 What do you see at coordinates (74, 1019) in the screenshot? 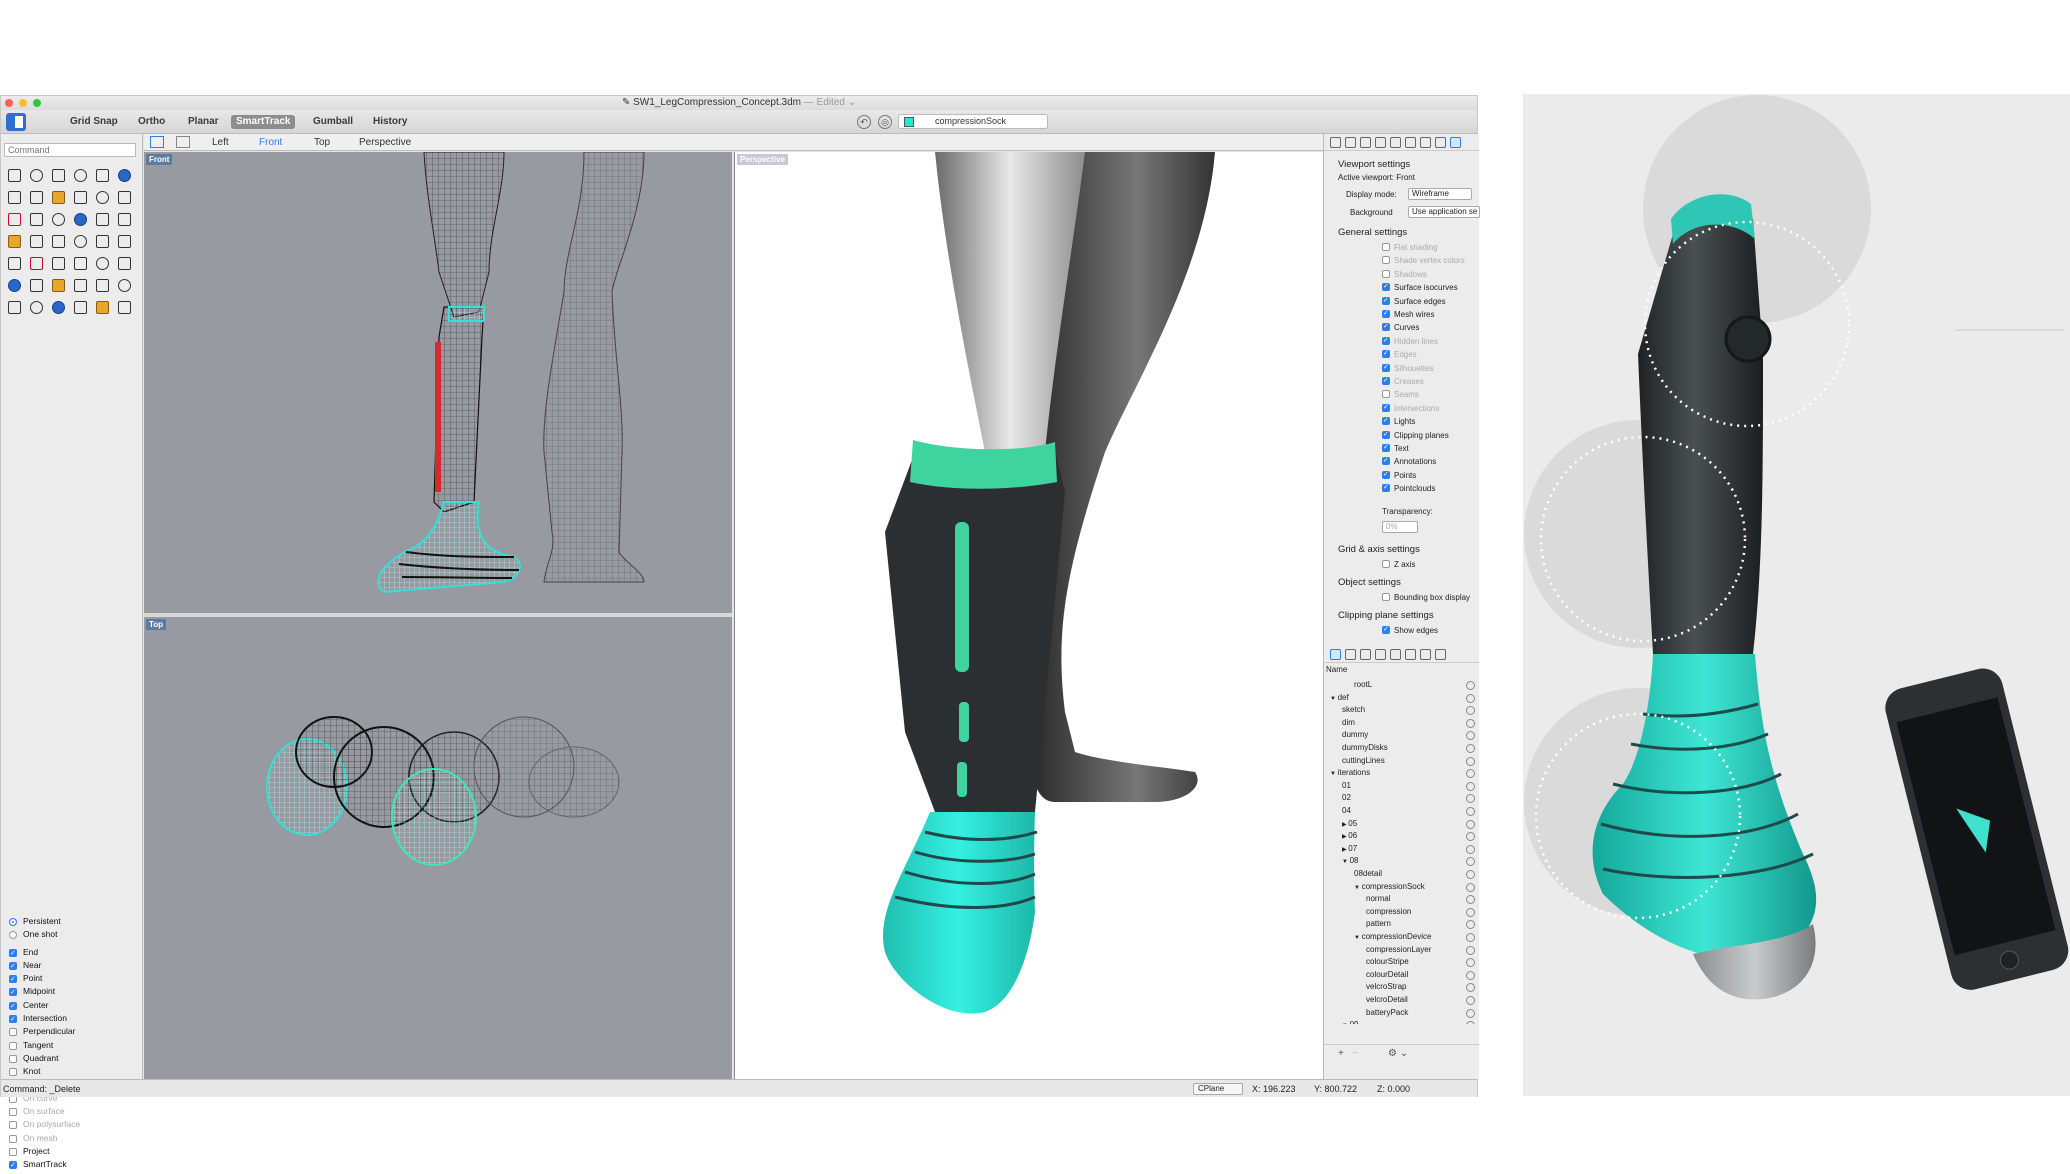
I see `osnap-intersection: Intersection` at bounding box center [74, 1019].